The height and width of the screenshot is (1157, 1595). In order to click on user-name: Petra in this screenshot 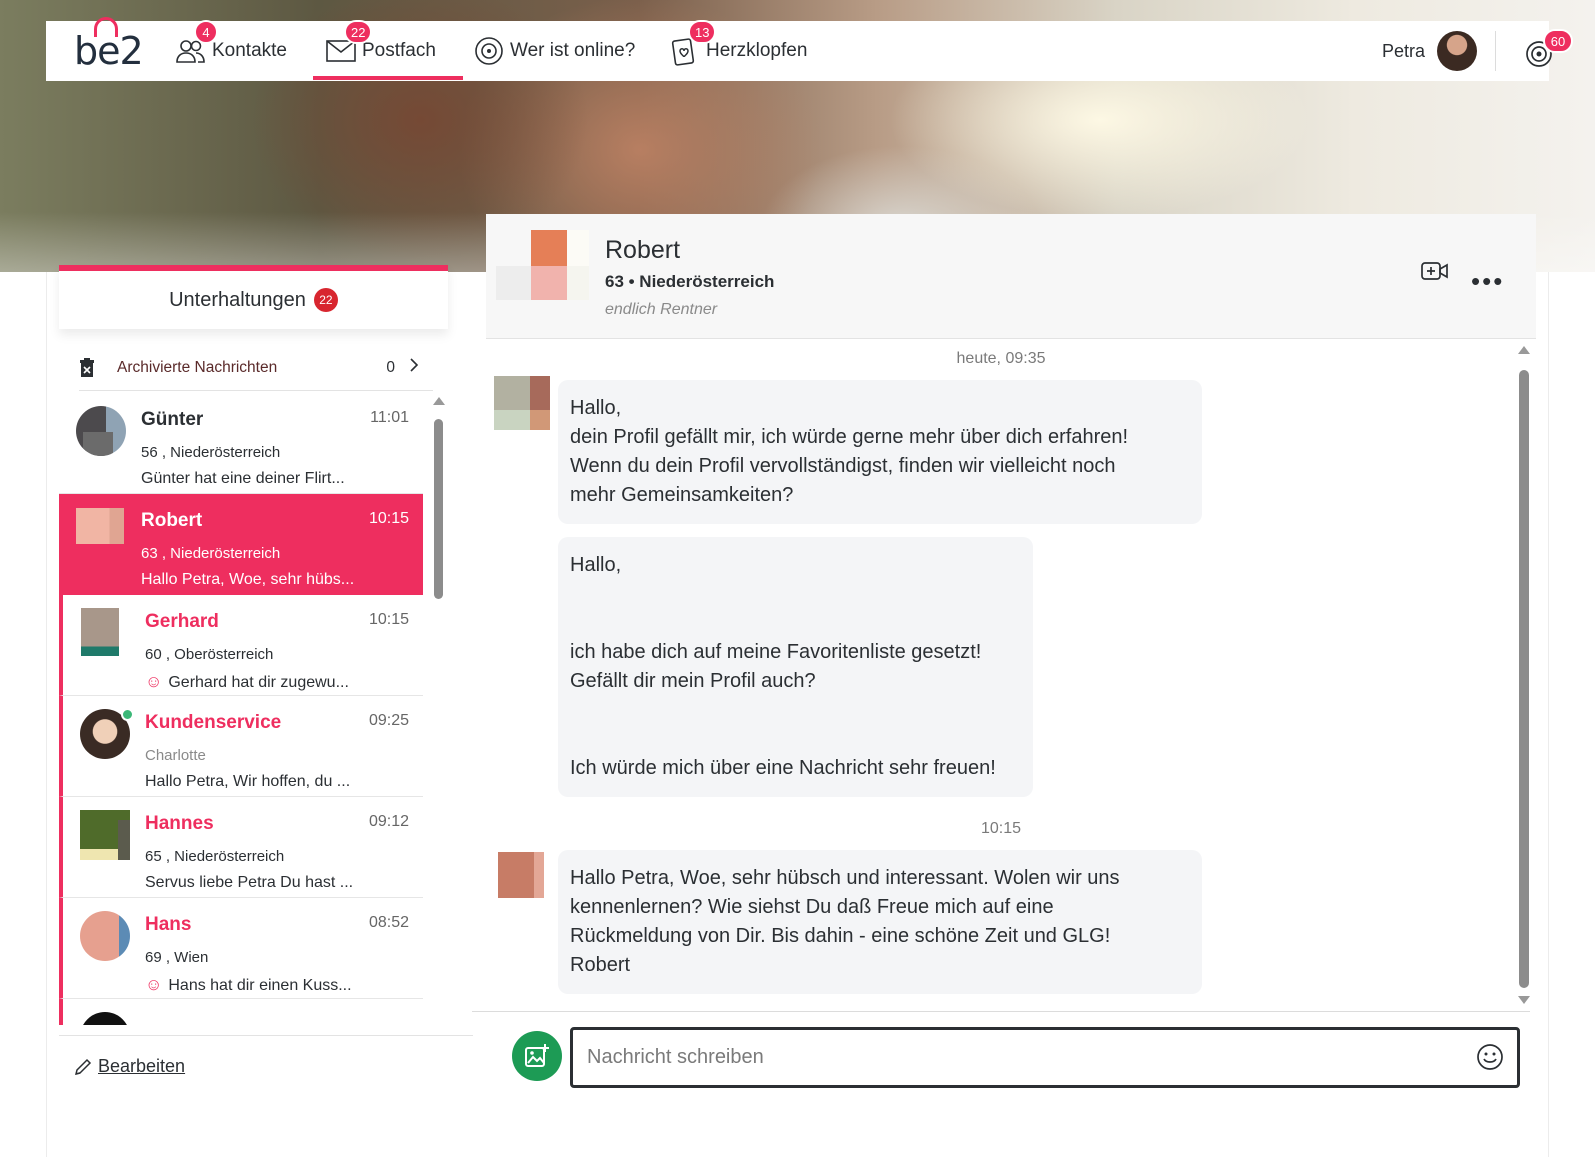, I will do `click(1403, 51)`.